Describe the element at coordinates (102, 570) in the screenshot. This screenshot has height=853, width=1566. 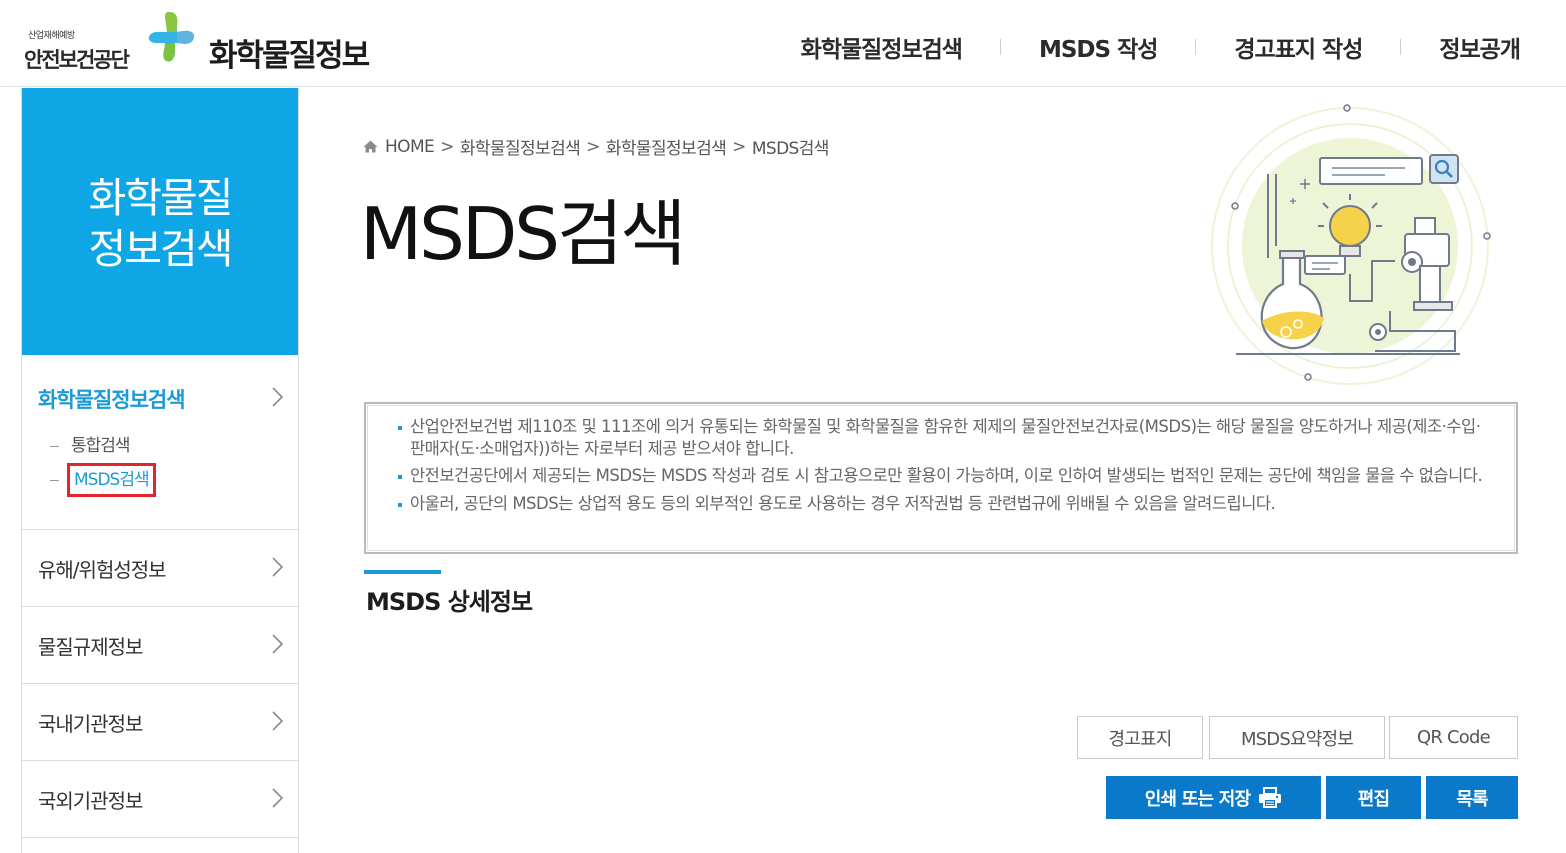
I see `sidebar-item-label: 유해/위험성정보` at that location.